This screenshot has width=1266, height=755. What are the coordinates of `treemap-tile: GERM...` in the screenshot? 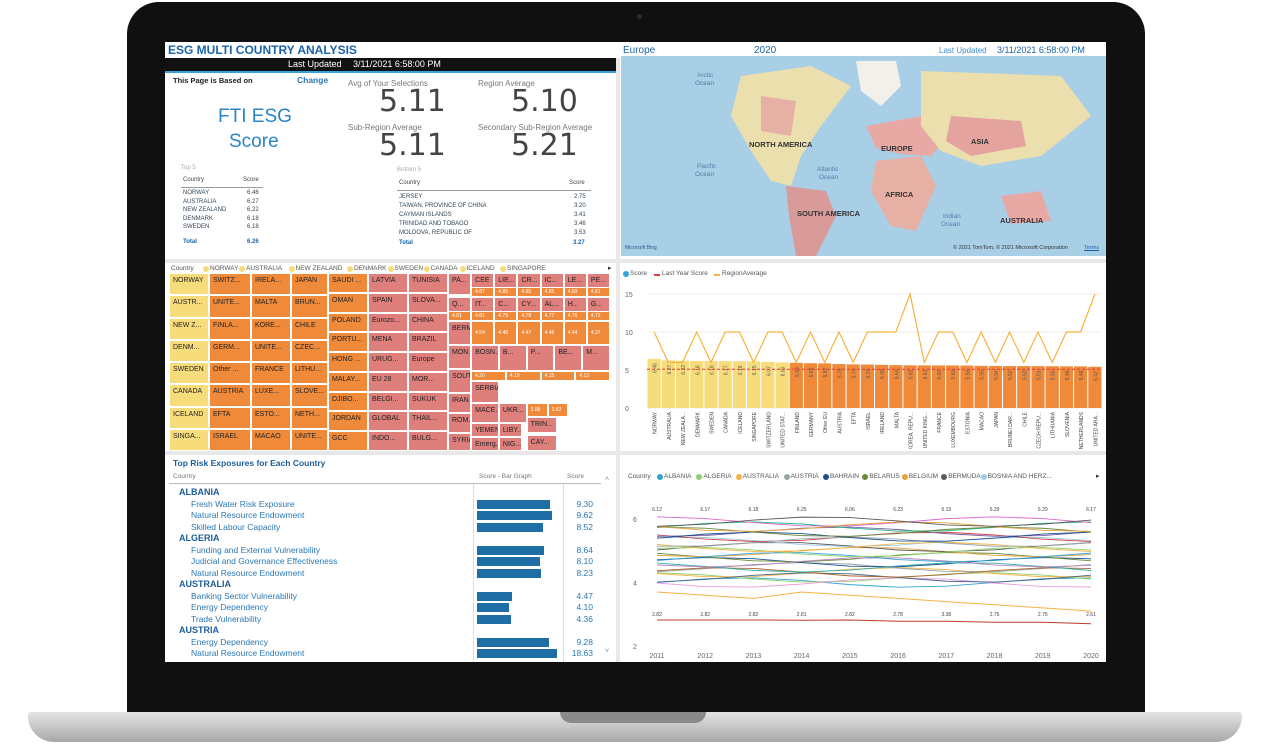 It's located at (230, 350).